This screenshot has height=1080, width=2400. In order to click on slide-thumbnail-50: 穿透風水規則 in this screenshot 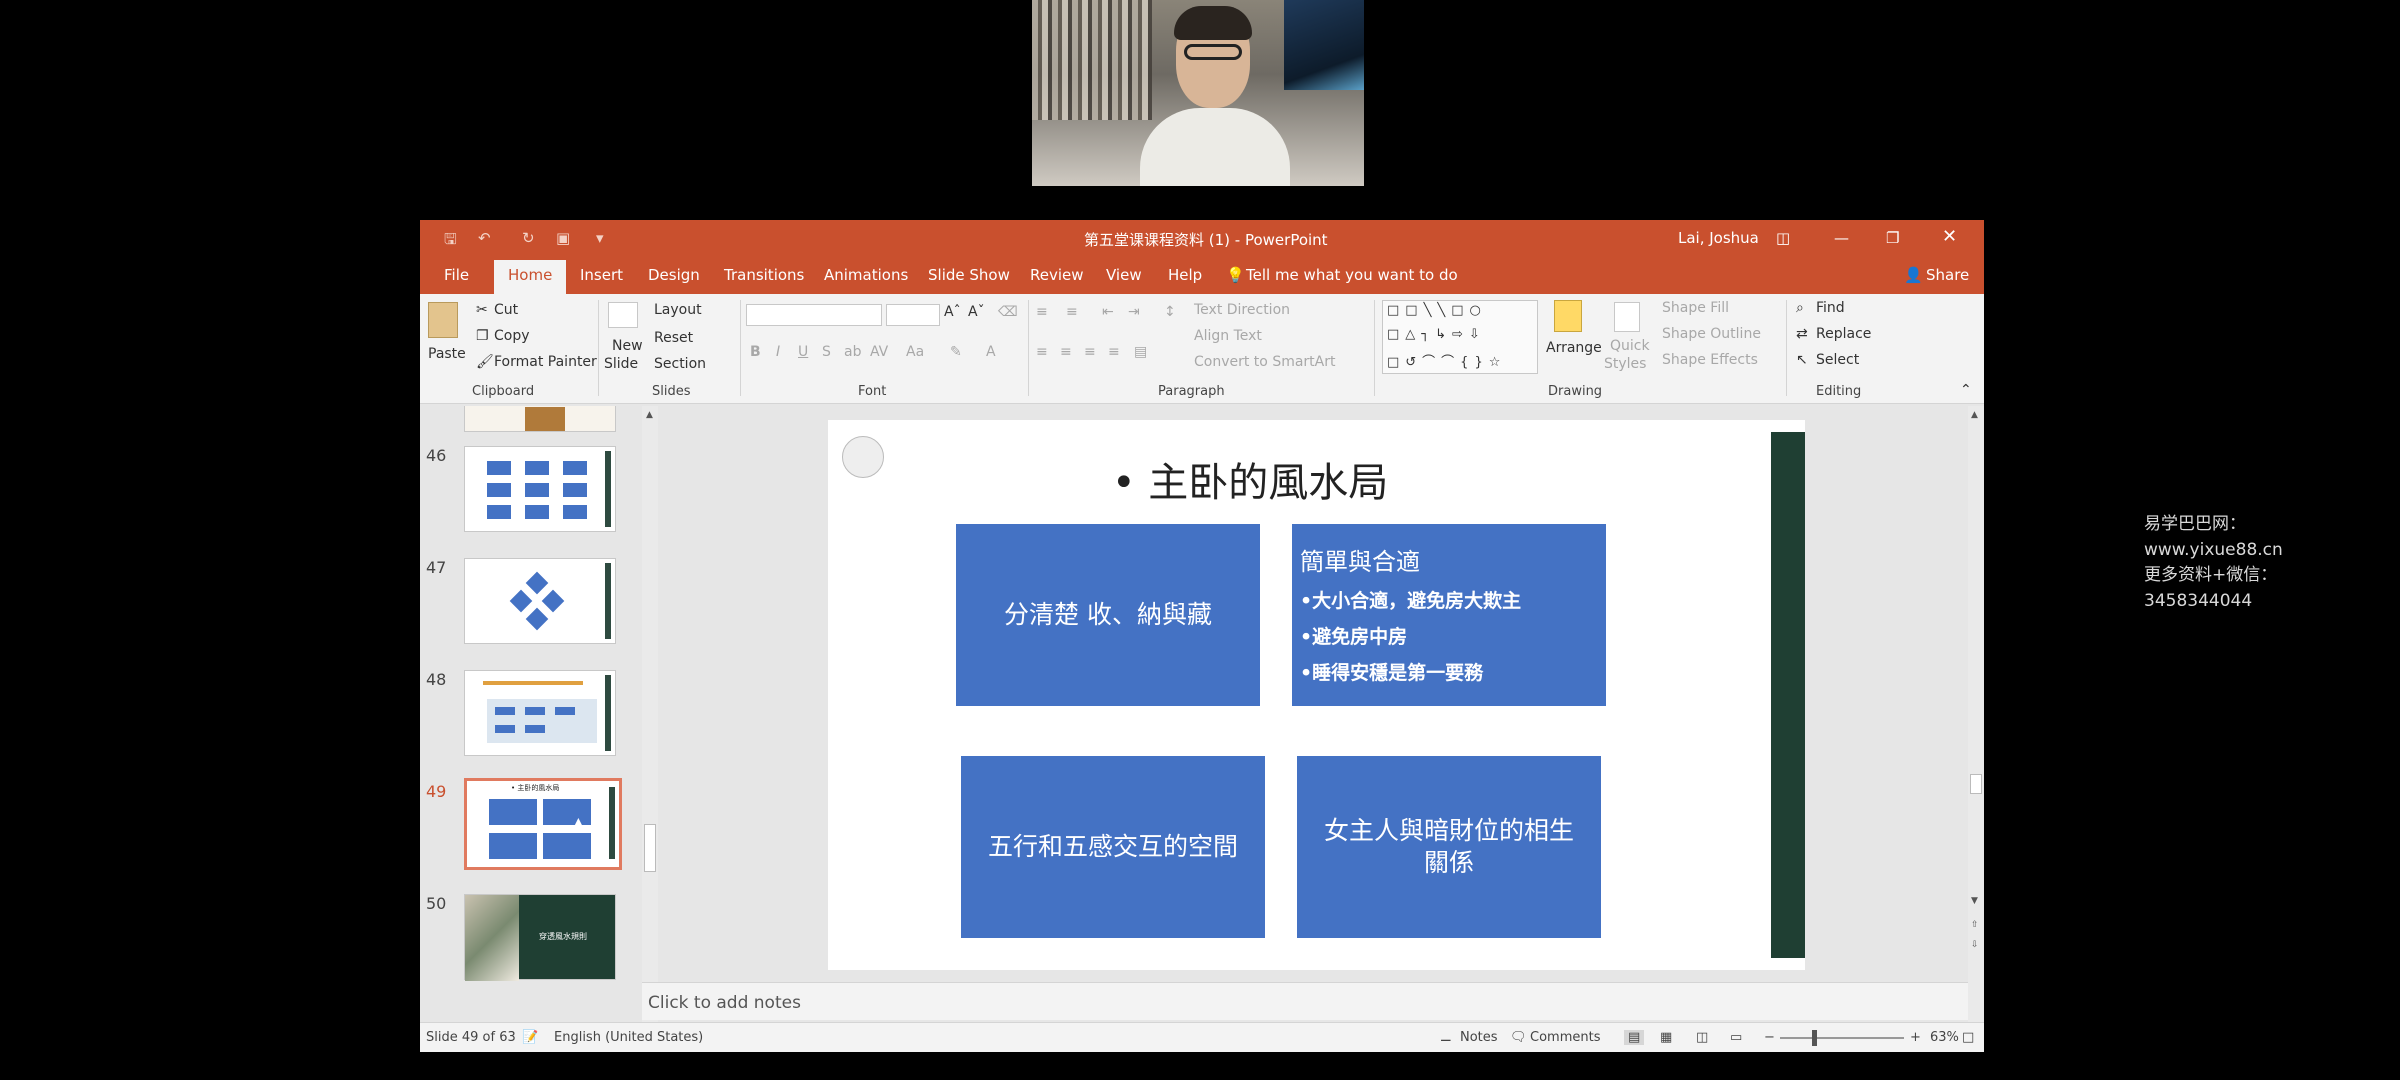, I will do `click(540, 937)`.